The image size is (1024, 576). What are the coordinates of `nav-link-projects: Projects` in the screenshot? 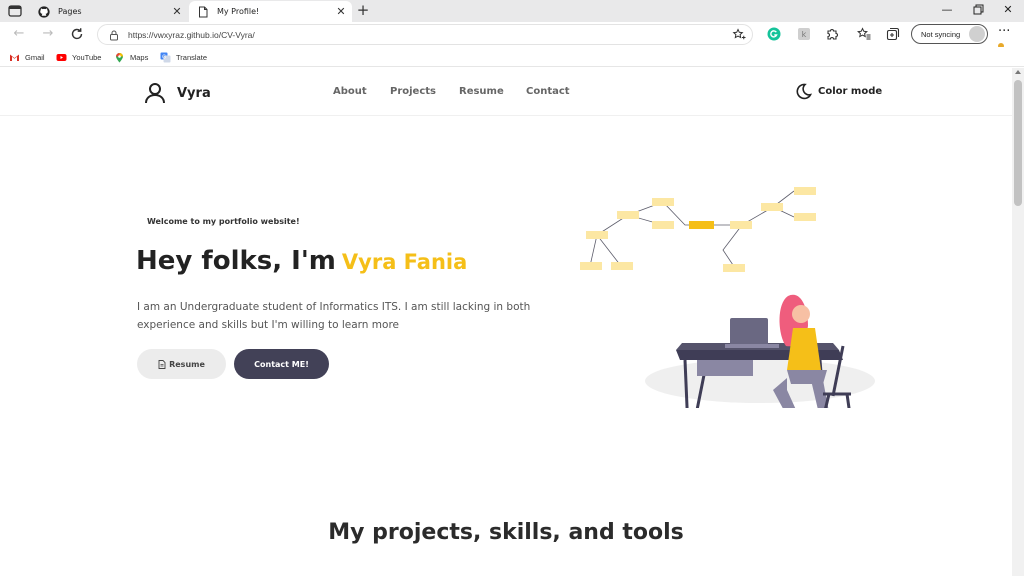 It's located at (413, 91).